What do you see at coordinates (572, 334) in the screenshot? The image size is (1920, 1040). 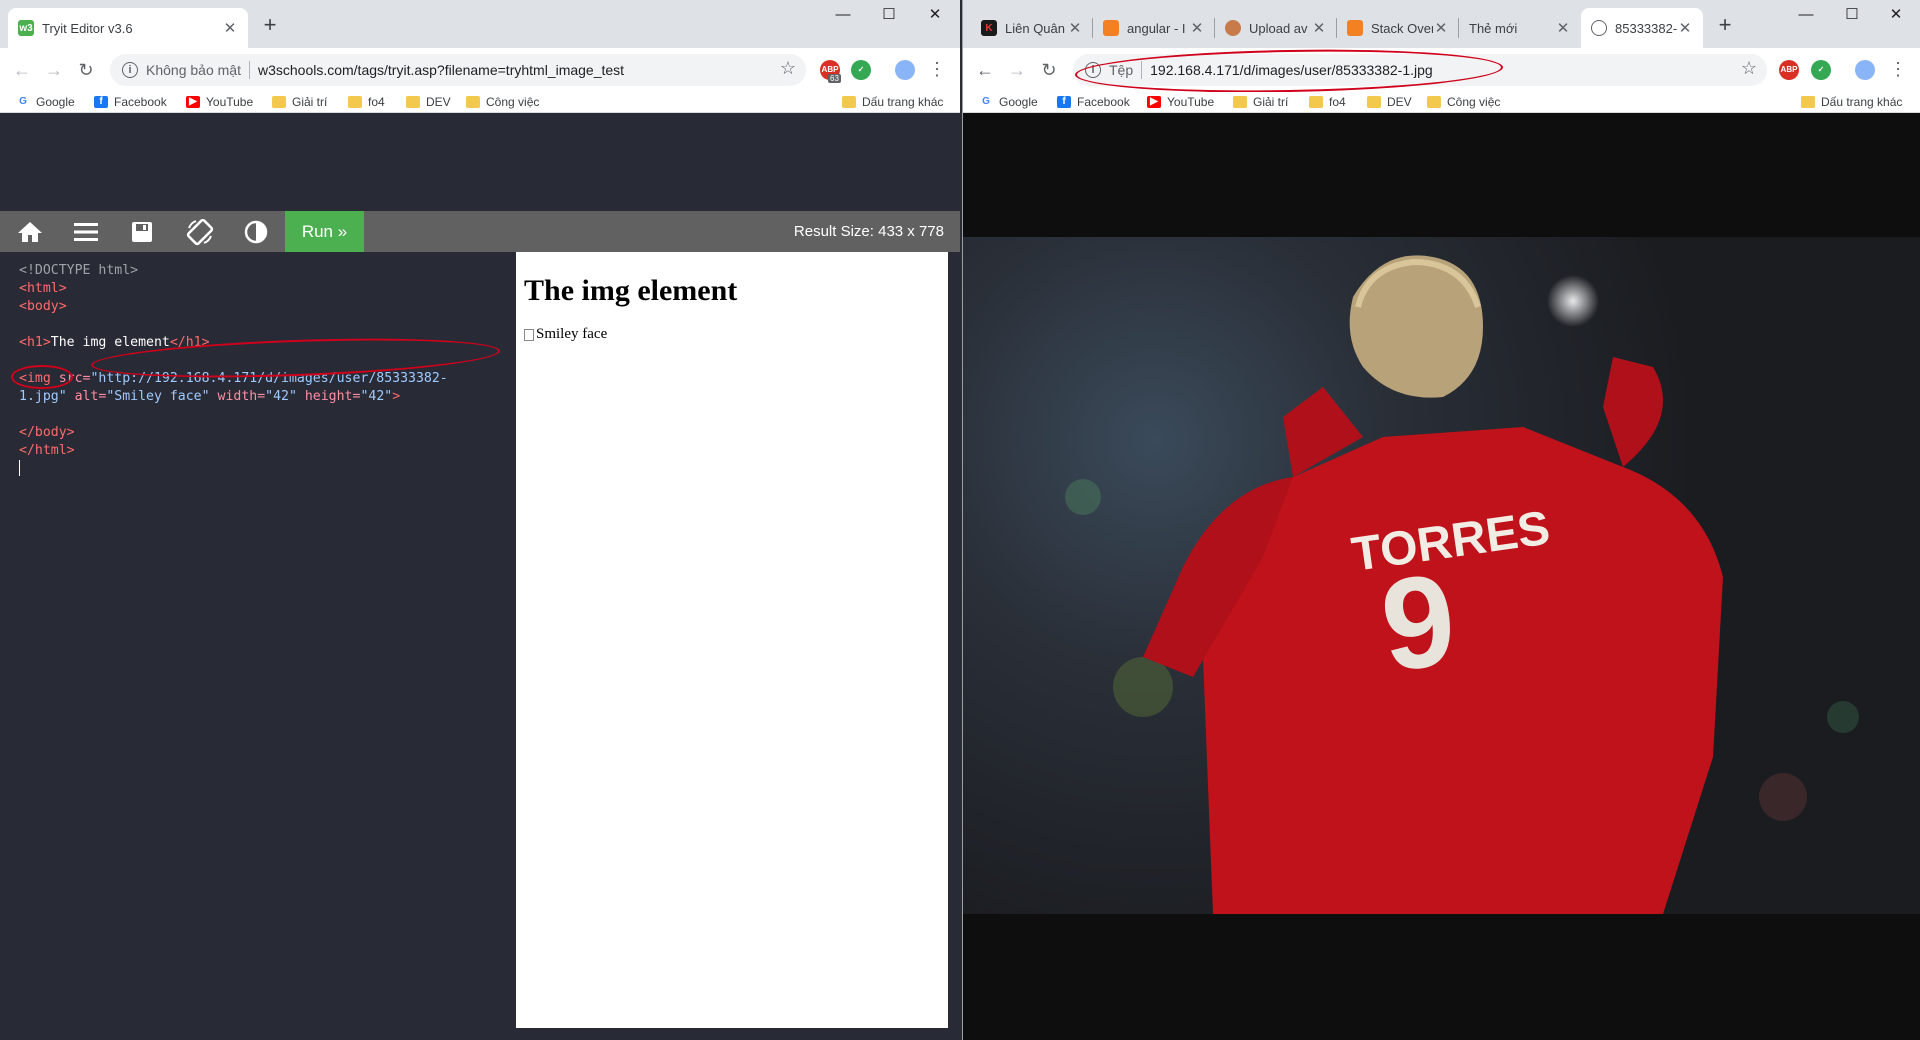 I see `image-alt-text: Smiley face` at bounding box center [572, 334].